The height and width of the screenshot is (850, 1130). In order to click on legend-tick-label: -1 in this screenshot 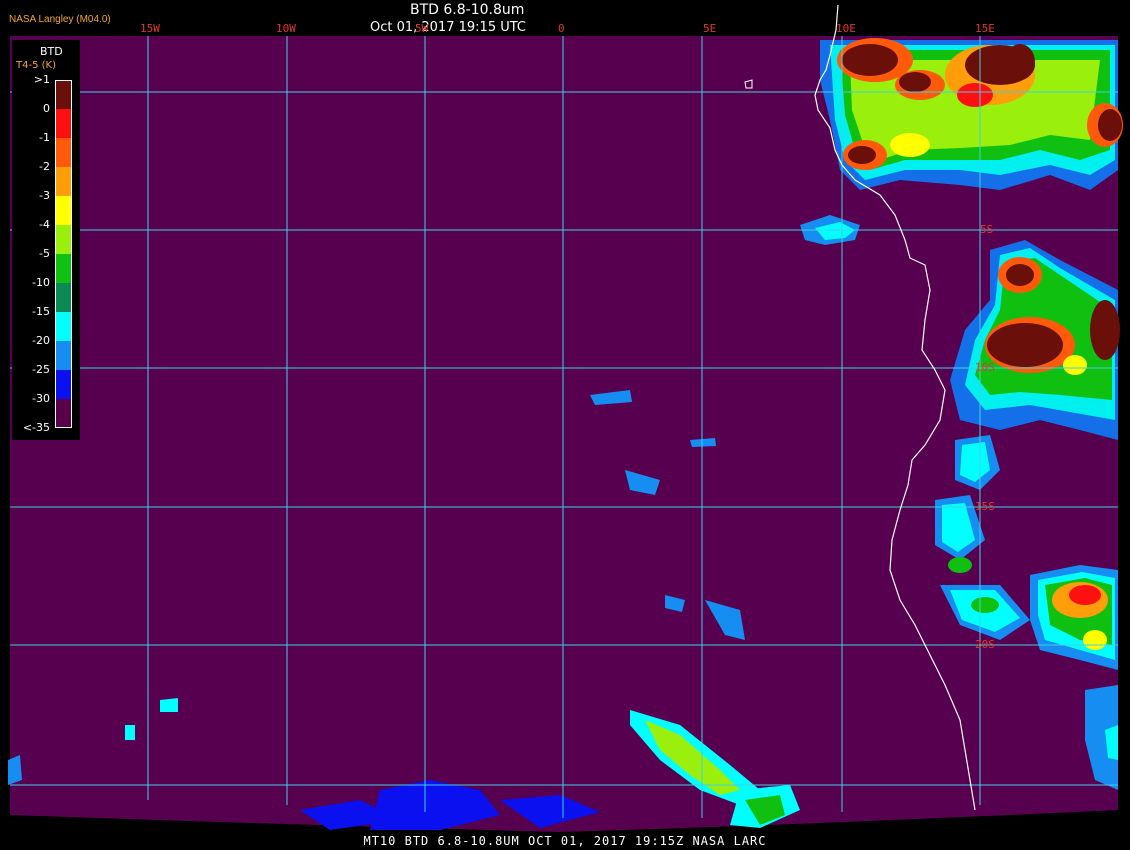, I will do `click(44, 137)`.